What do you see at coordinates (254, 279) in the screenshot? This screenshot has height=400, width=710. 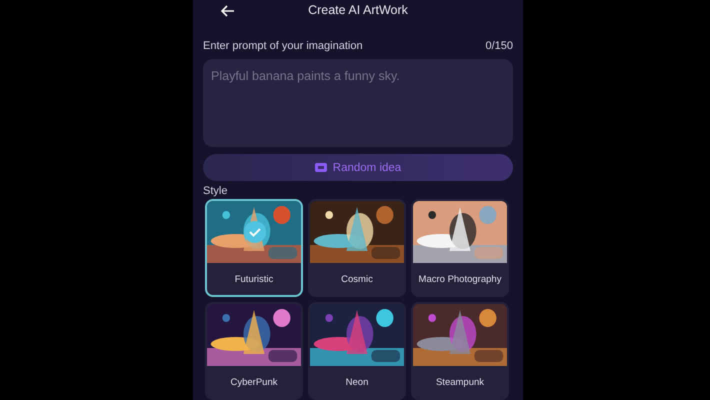 I see `style-name: Futuristic` at bounding box center [254, 279].